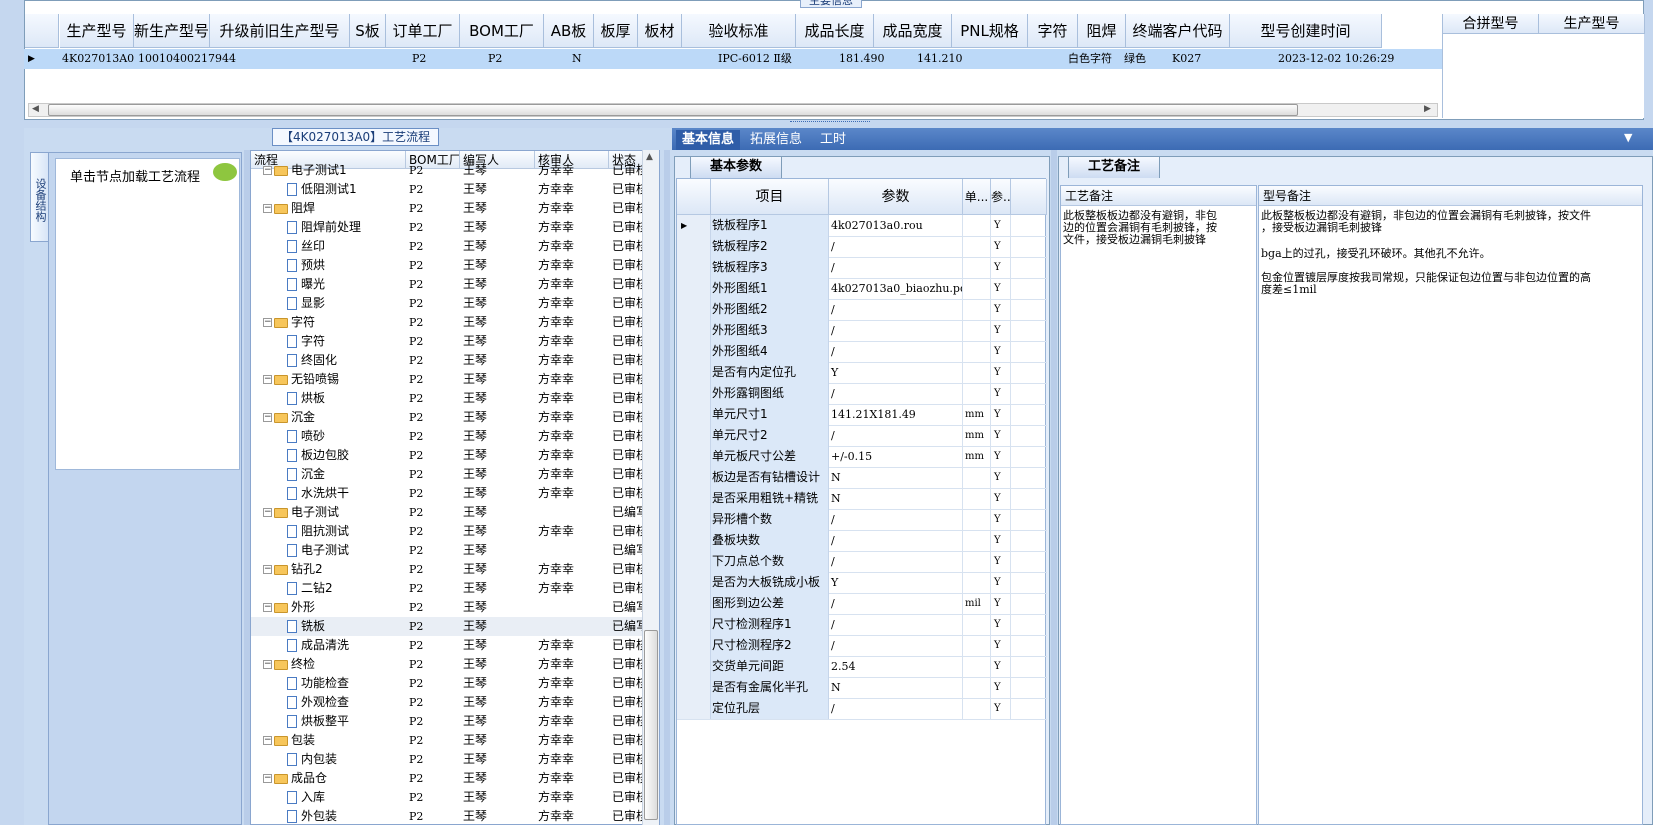 This screenshot has height=825, width=1653. I want to click on table-row: 叠板块数 / Y, so click(862, 541).